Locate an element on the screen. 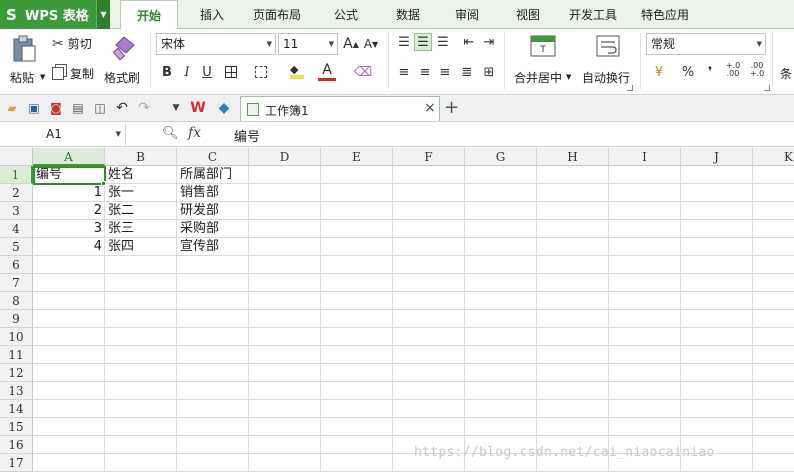  column-header: J is located at coordinates (717, 157).